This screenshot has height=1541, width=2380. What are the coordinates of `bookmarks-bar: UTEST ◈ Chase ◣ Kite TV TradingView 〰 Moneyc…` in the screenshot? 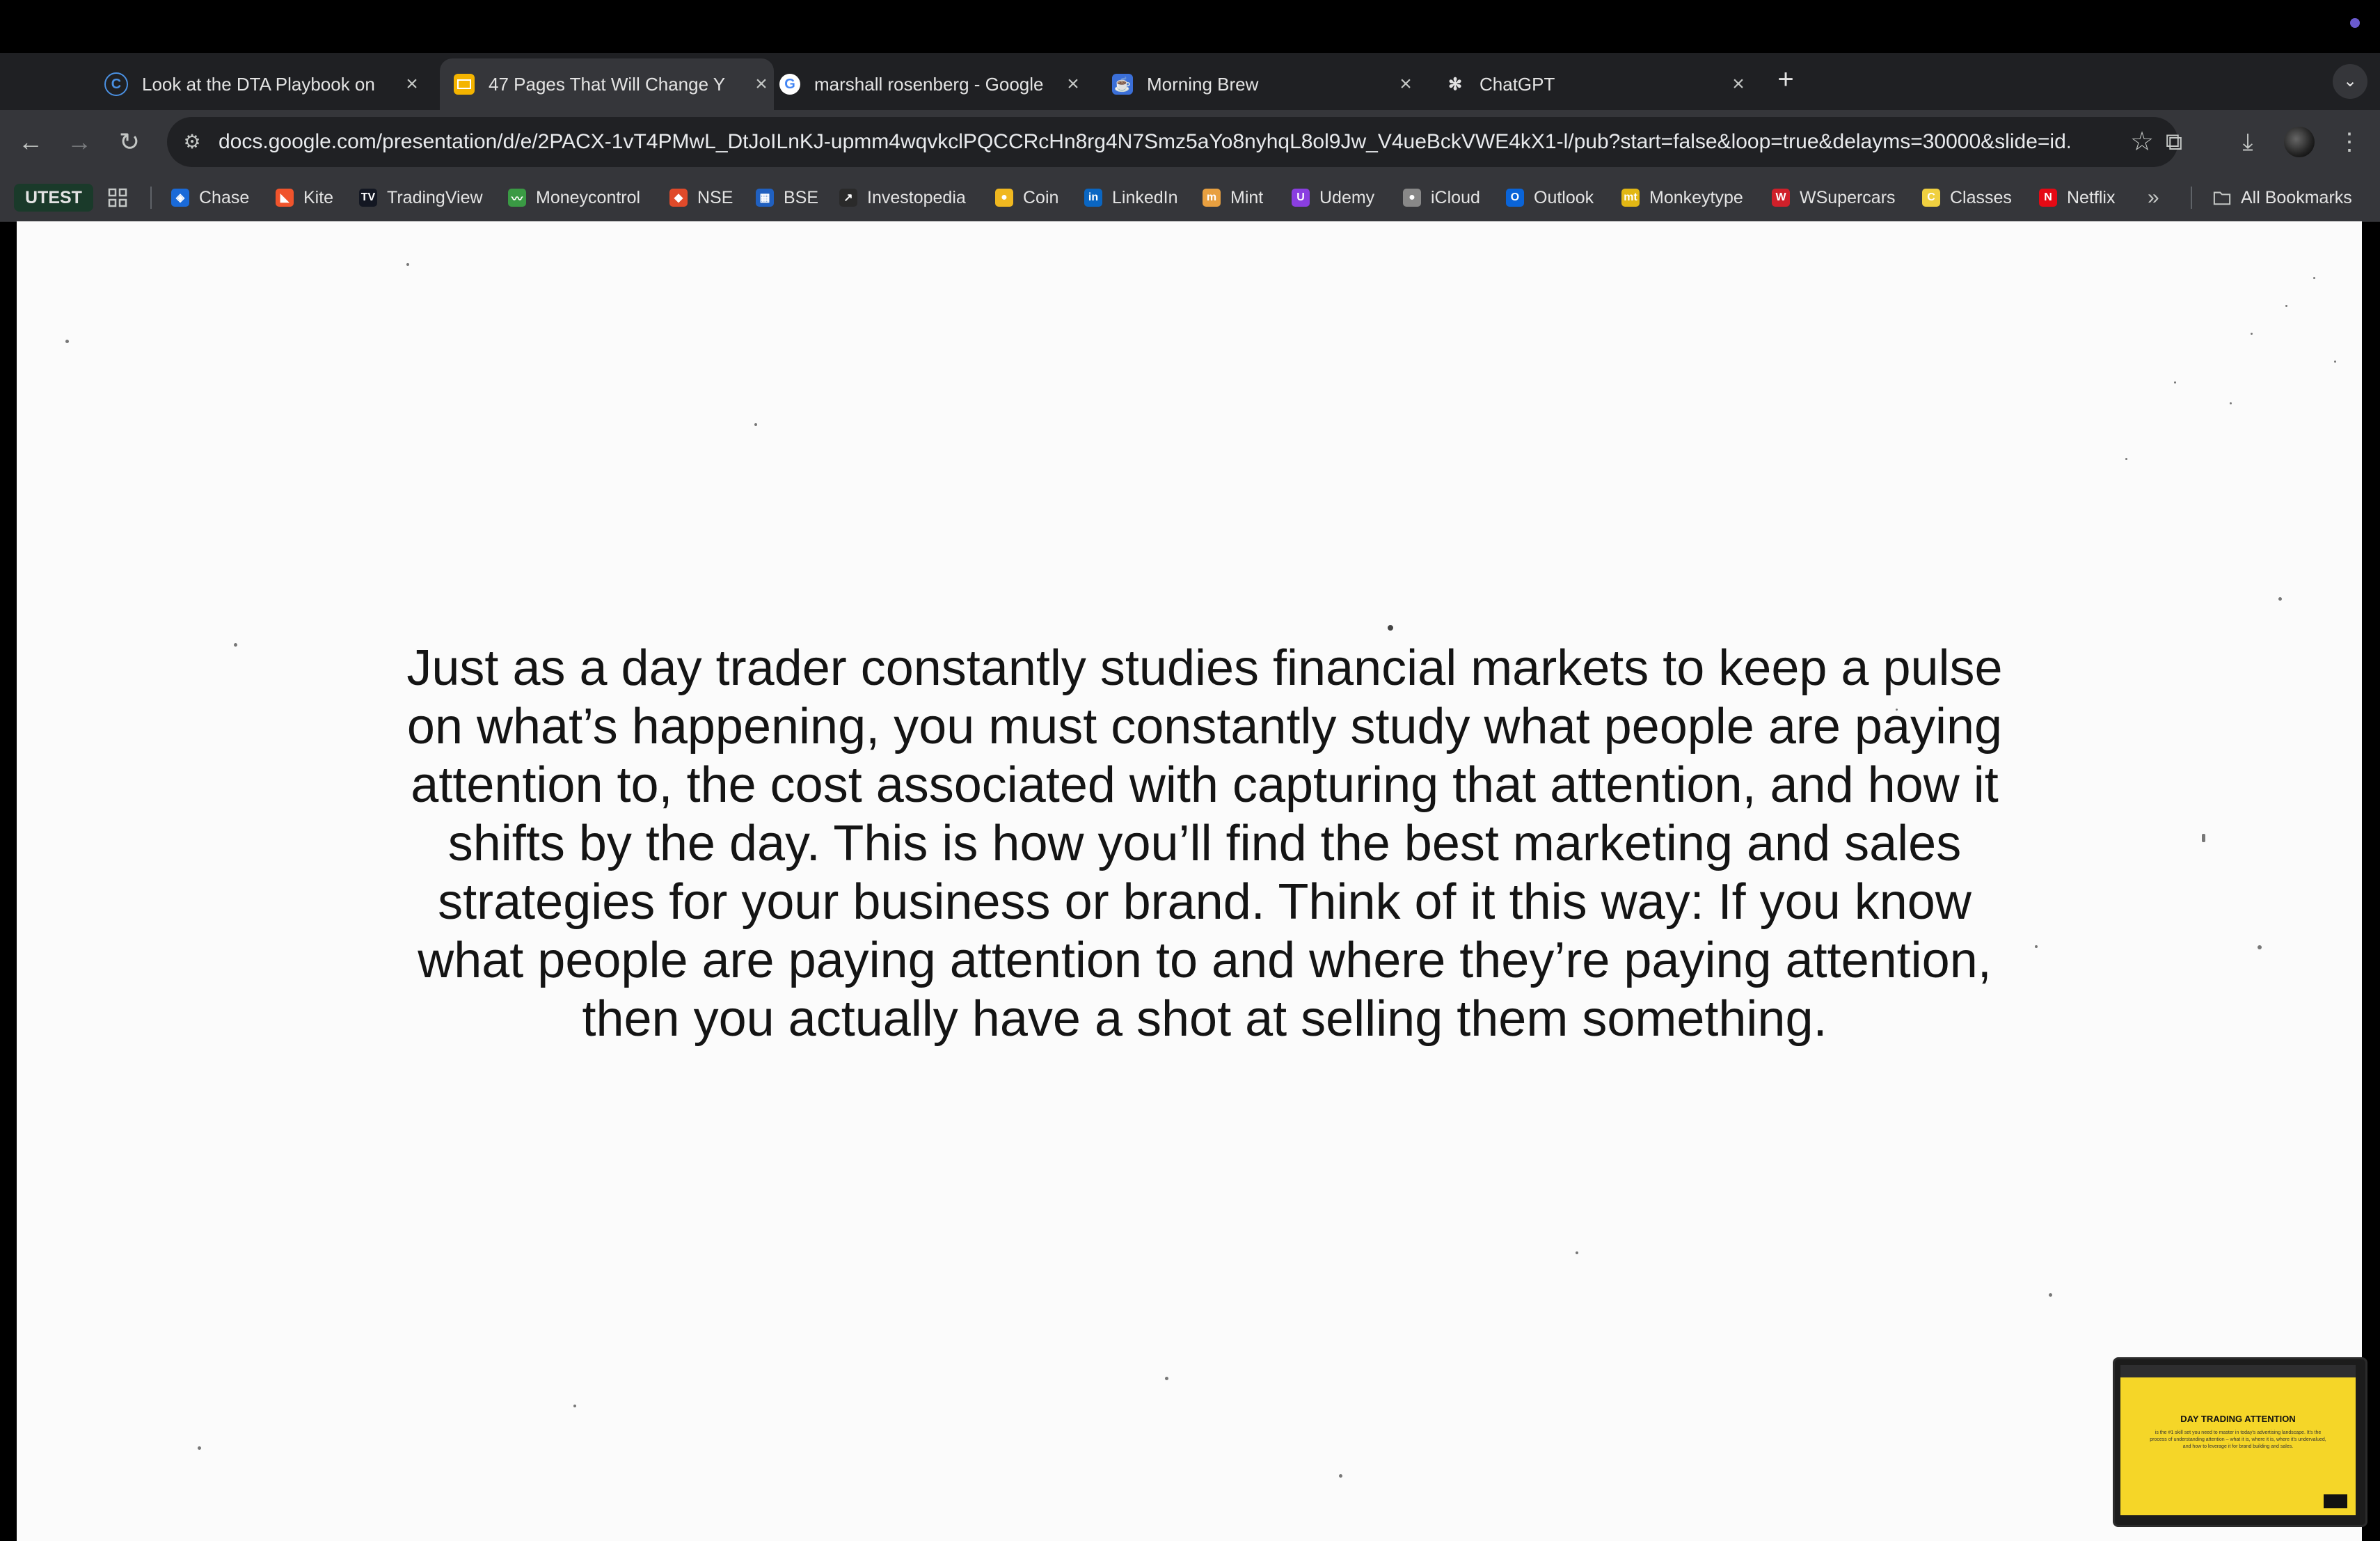 It's located at (1190, 198).